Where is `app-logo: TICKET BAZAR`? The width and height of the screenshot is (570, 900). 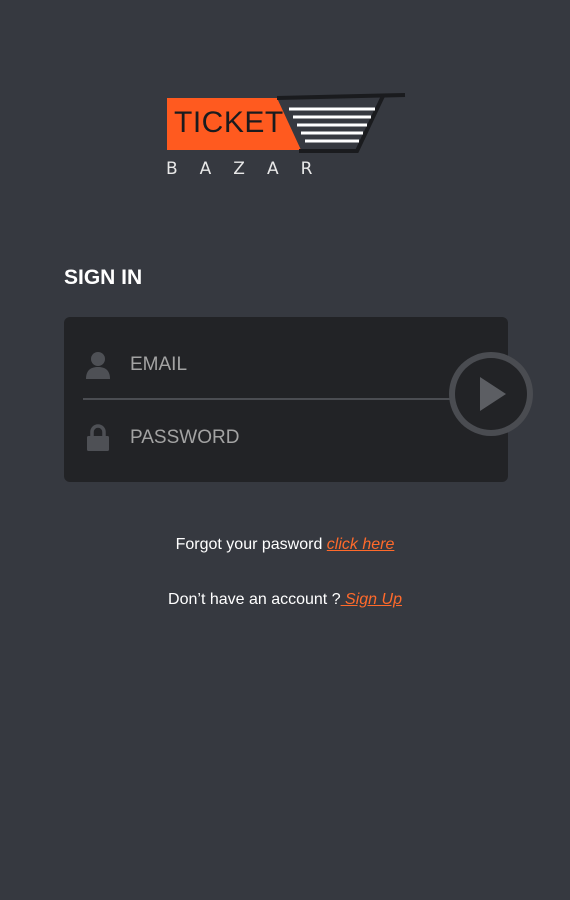 app-logo: TICKET BAZAR is located at coordinates (286, 138).